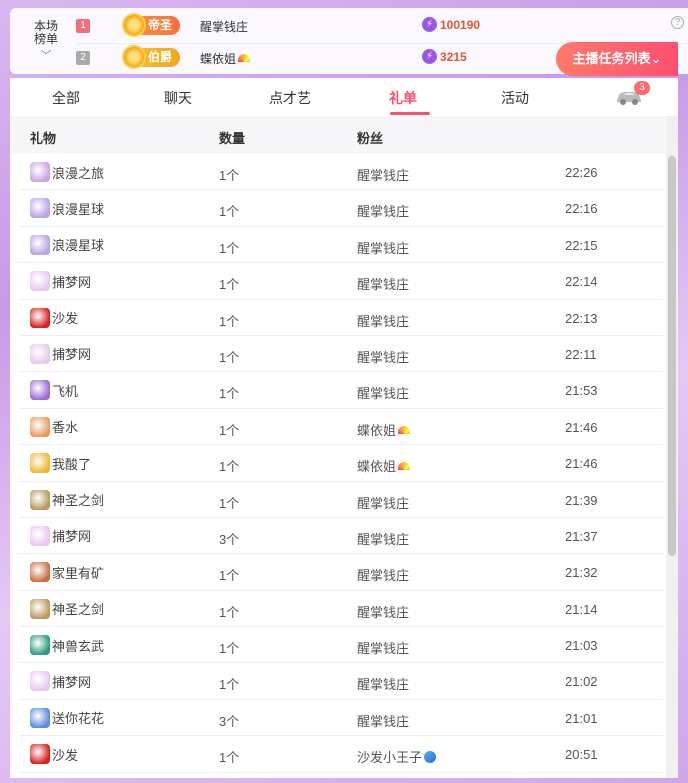  Describe the element at coordinates (40, 463) in the screenshot. I see `lemon-gift-icon` at that location.